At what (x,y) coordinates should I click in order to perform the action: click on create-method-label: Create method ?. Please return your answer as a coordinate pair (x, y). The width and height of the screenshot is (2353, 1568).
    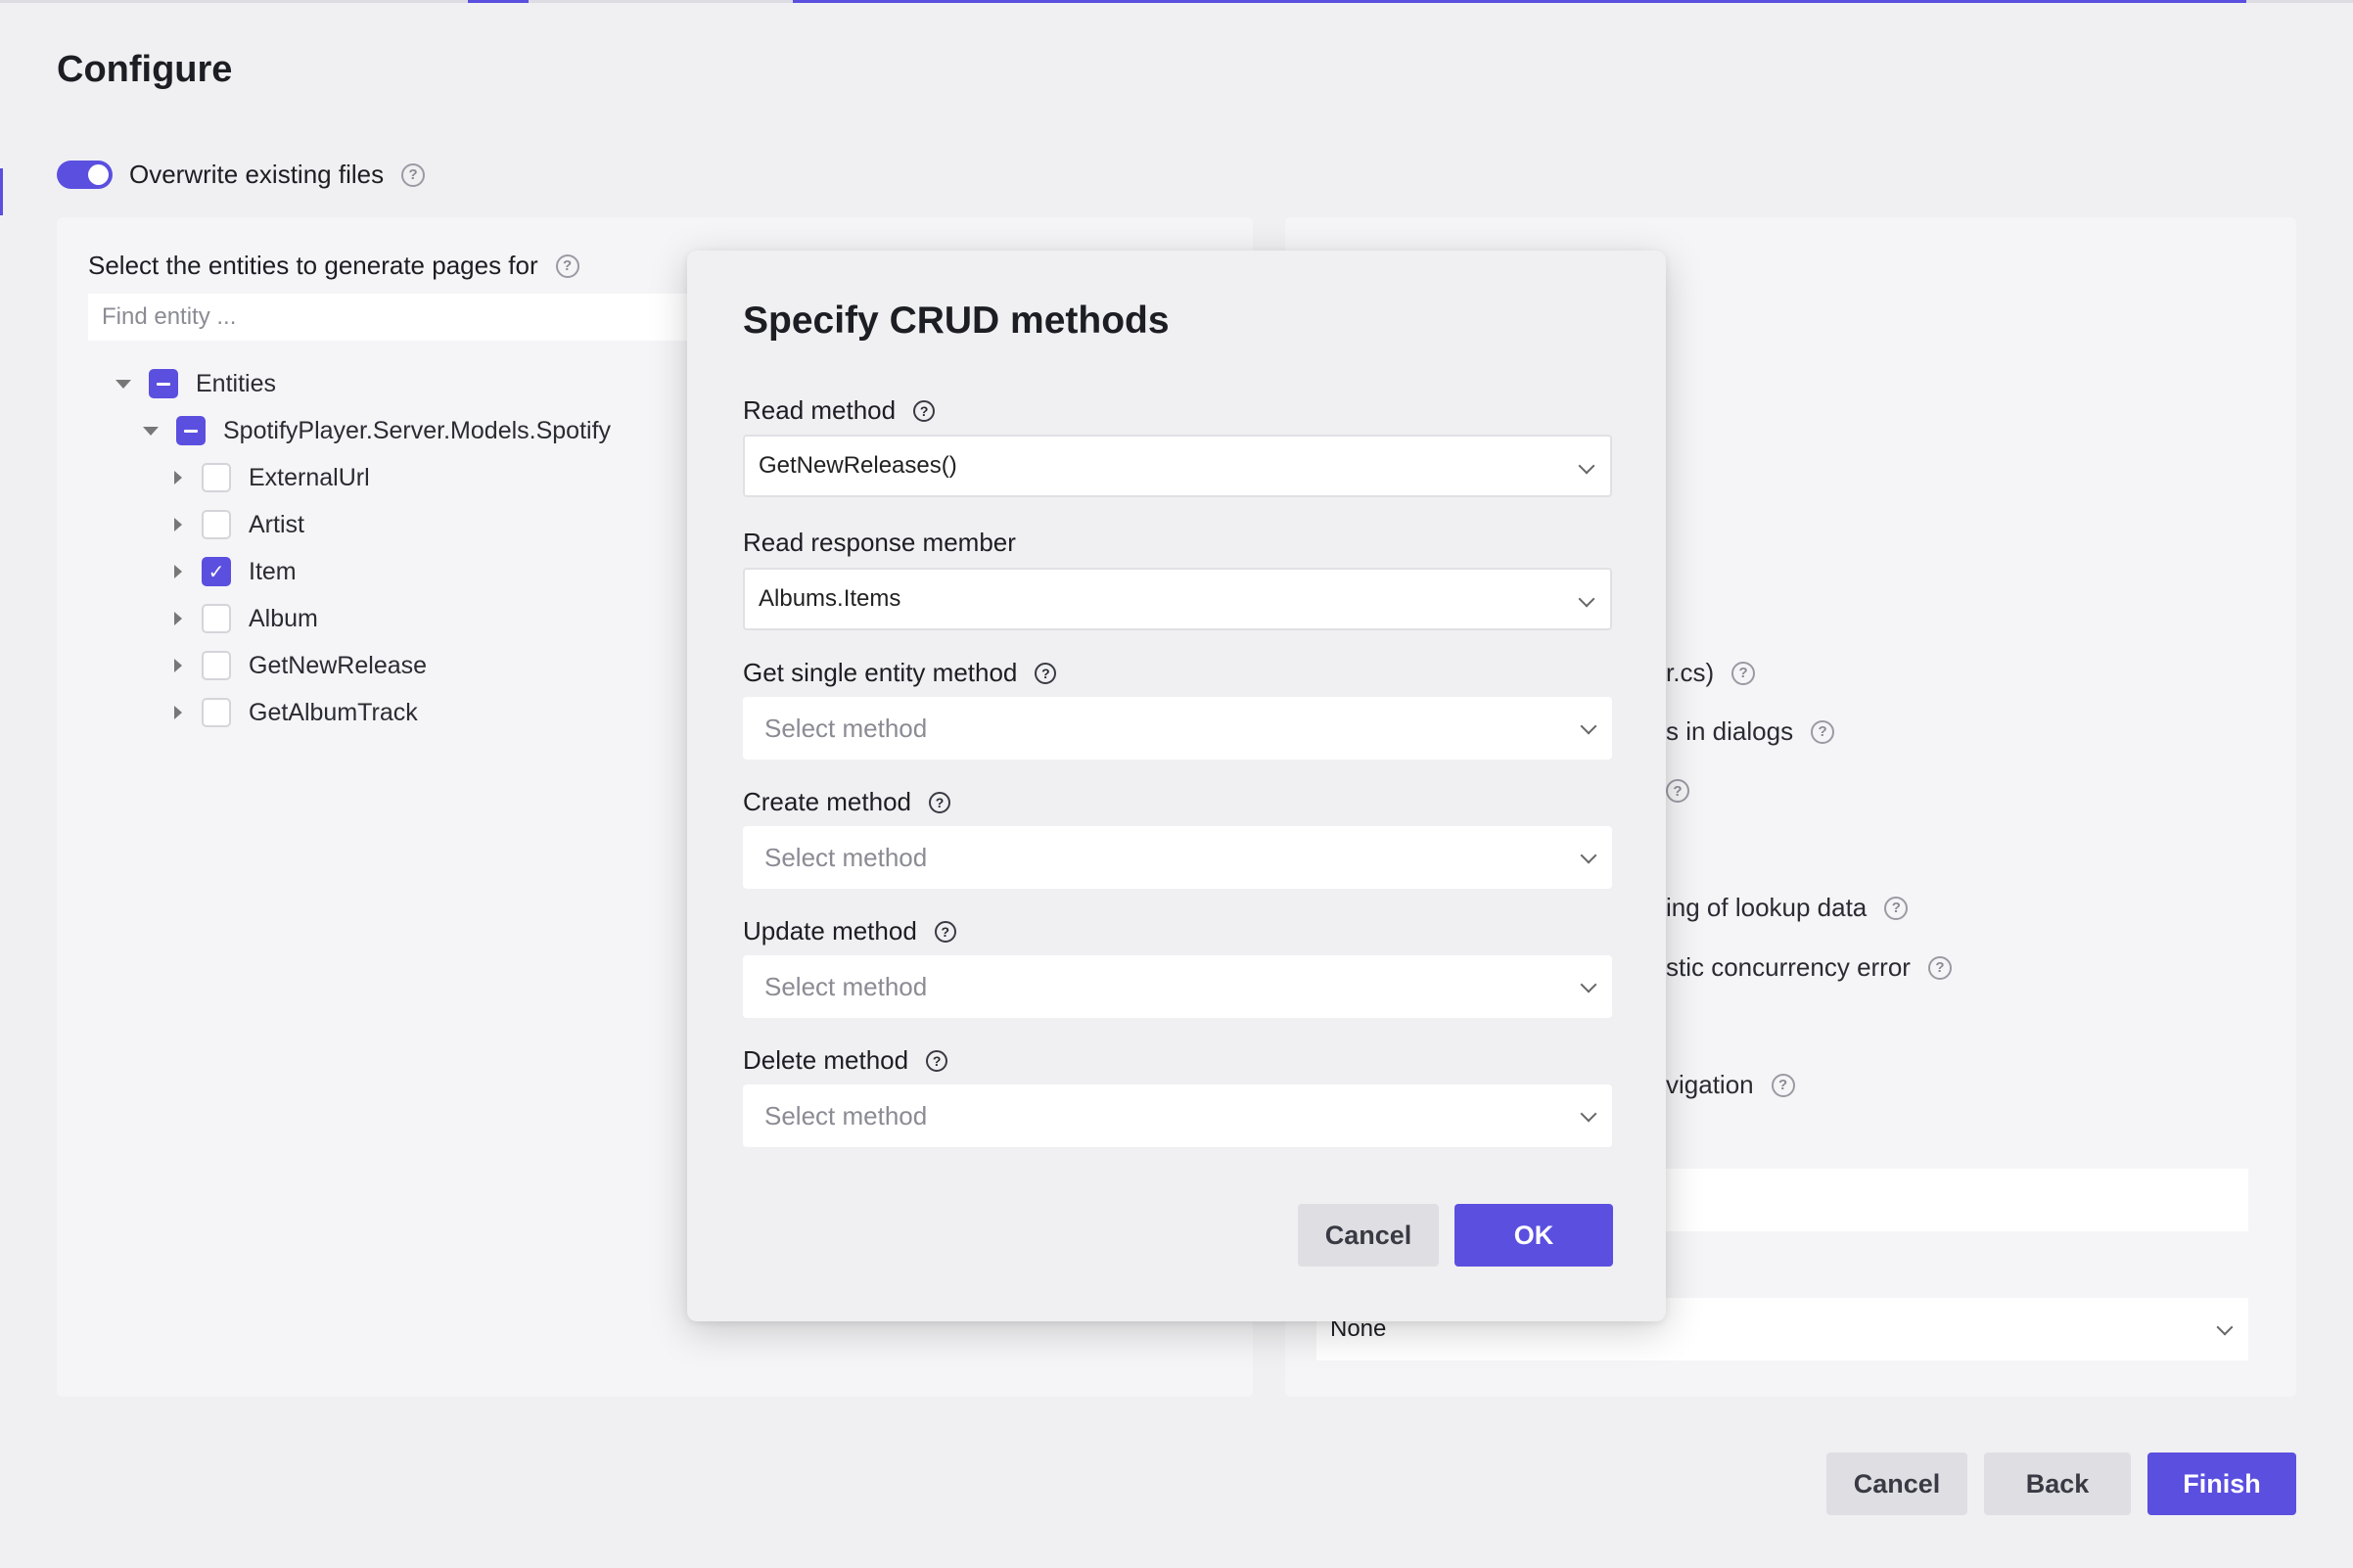
    Looking at the image, I should click on (847, 802).